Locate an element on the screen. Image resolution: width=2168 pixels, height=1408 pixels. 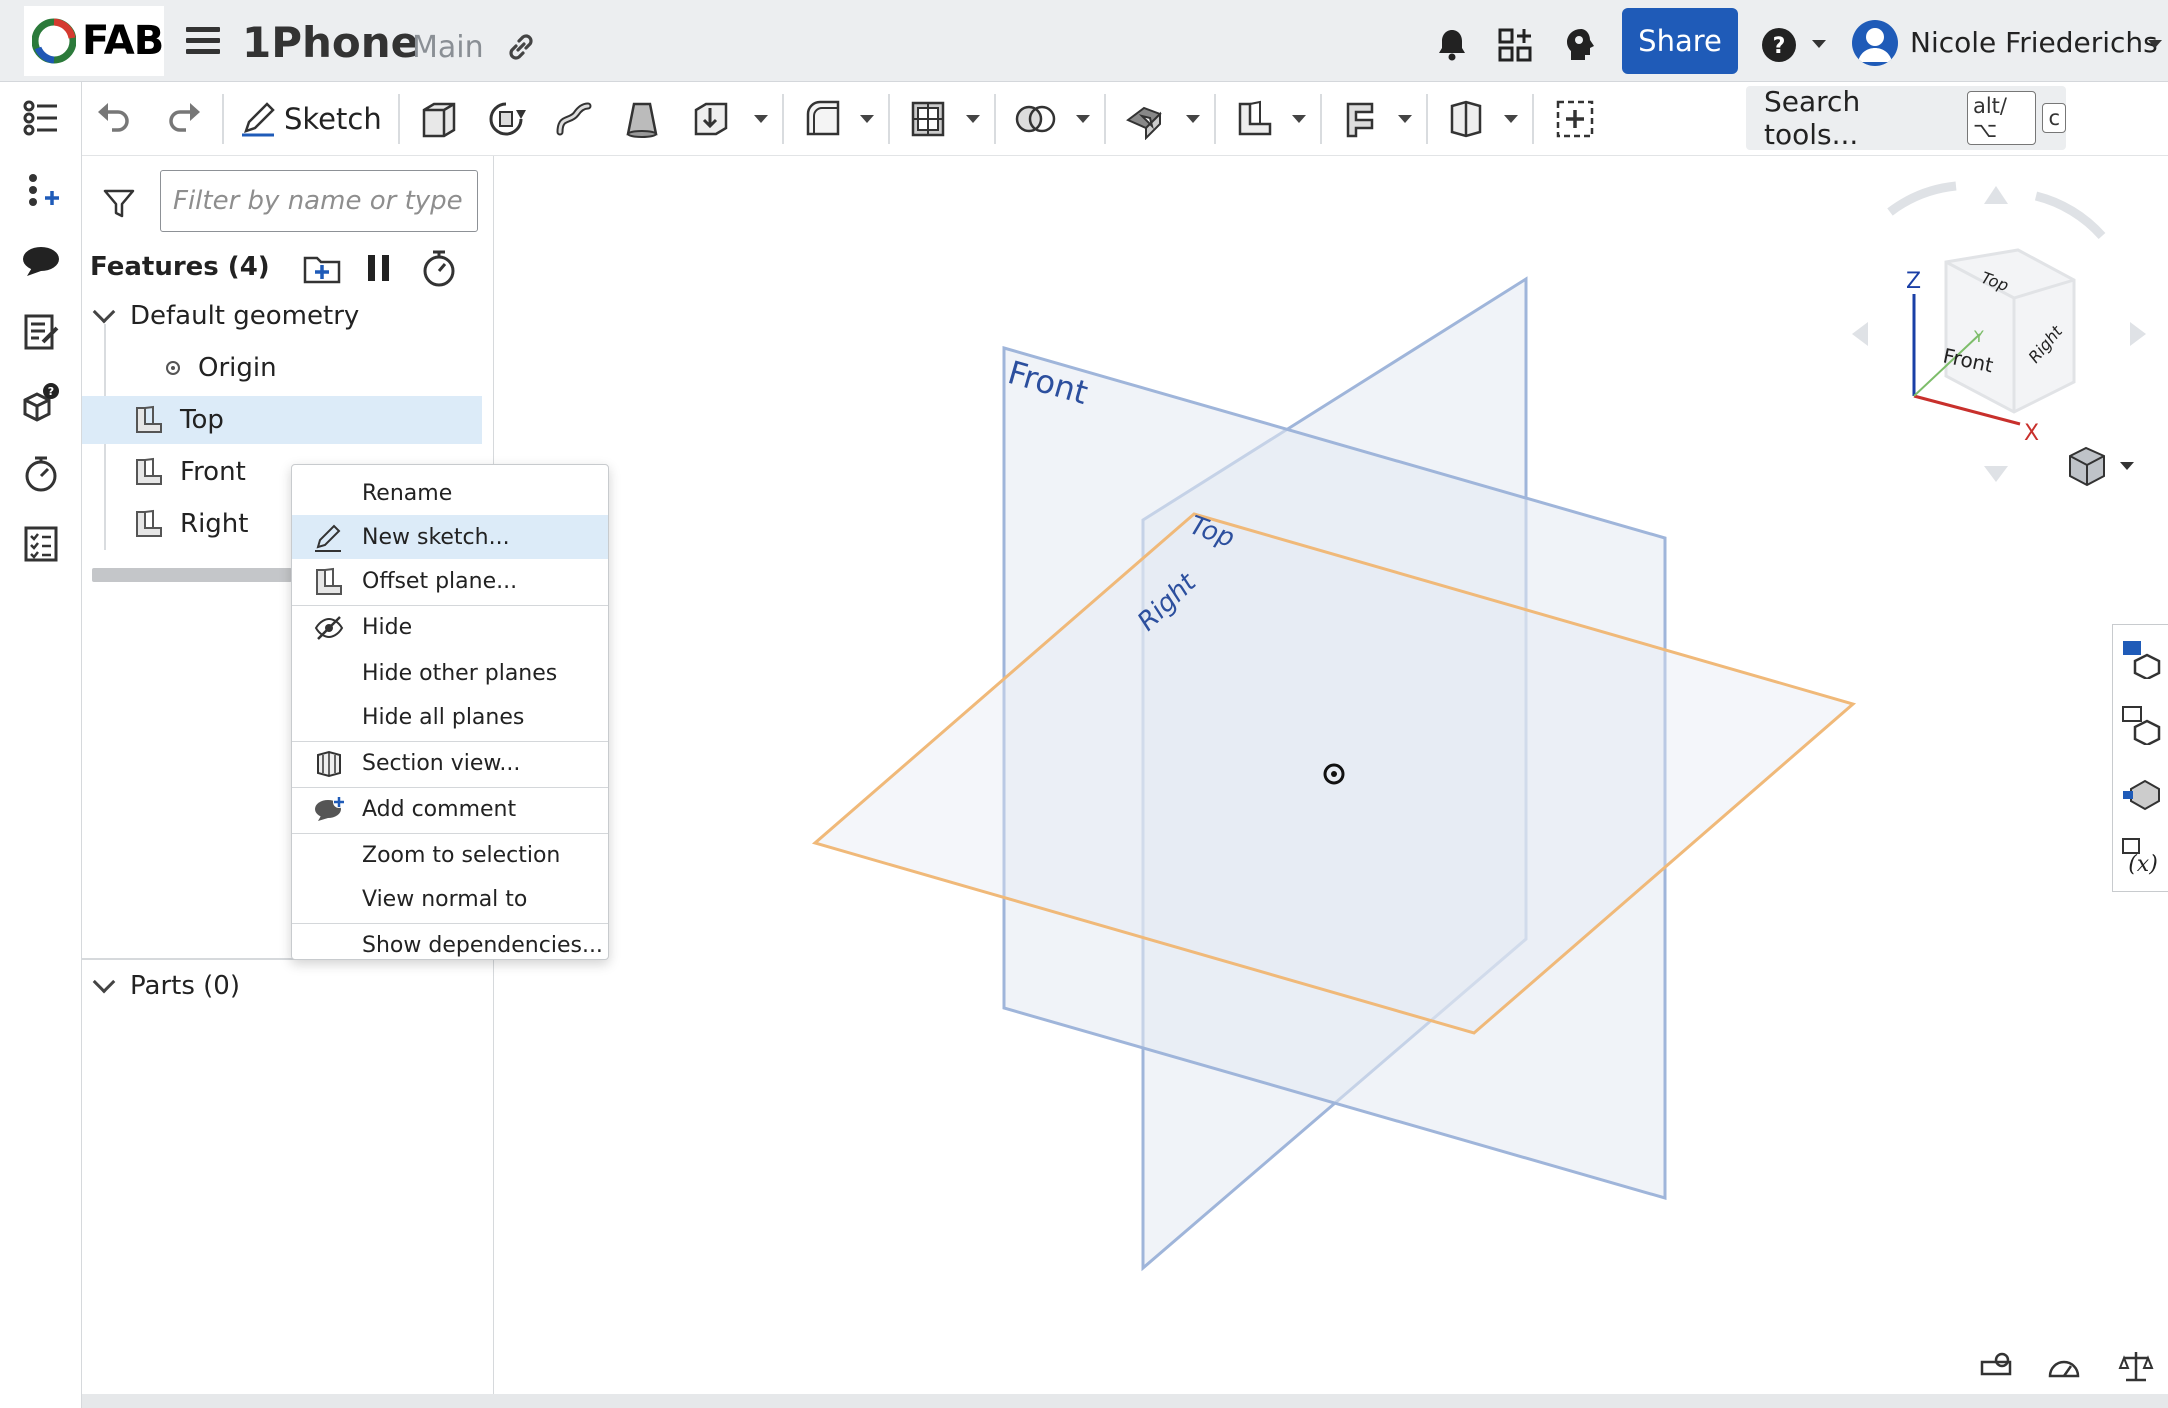
measure-tool-icon is located at coordinates (1996, 1366).